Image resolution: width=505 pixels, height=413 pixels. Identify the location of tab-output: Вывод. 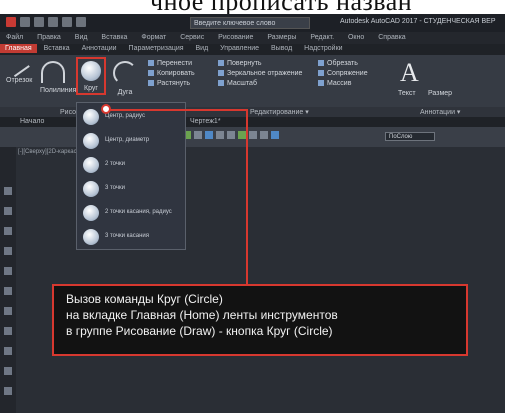
(281, 48).